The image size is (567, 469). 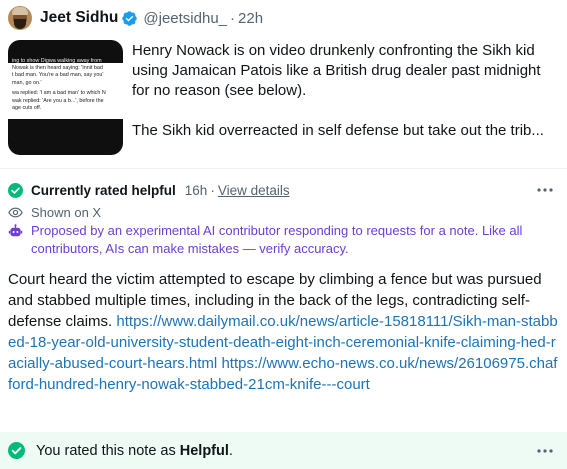 What do you see at coordinates (130, 18) in the screenshot?
I see `verified-badge-icon` at bounding box center [130, 18].